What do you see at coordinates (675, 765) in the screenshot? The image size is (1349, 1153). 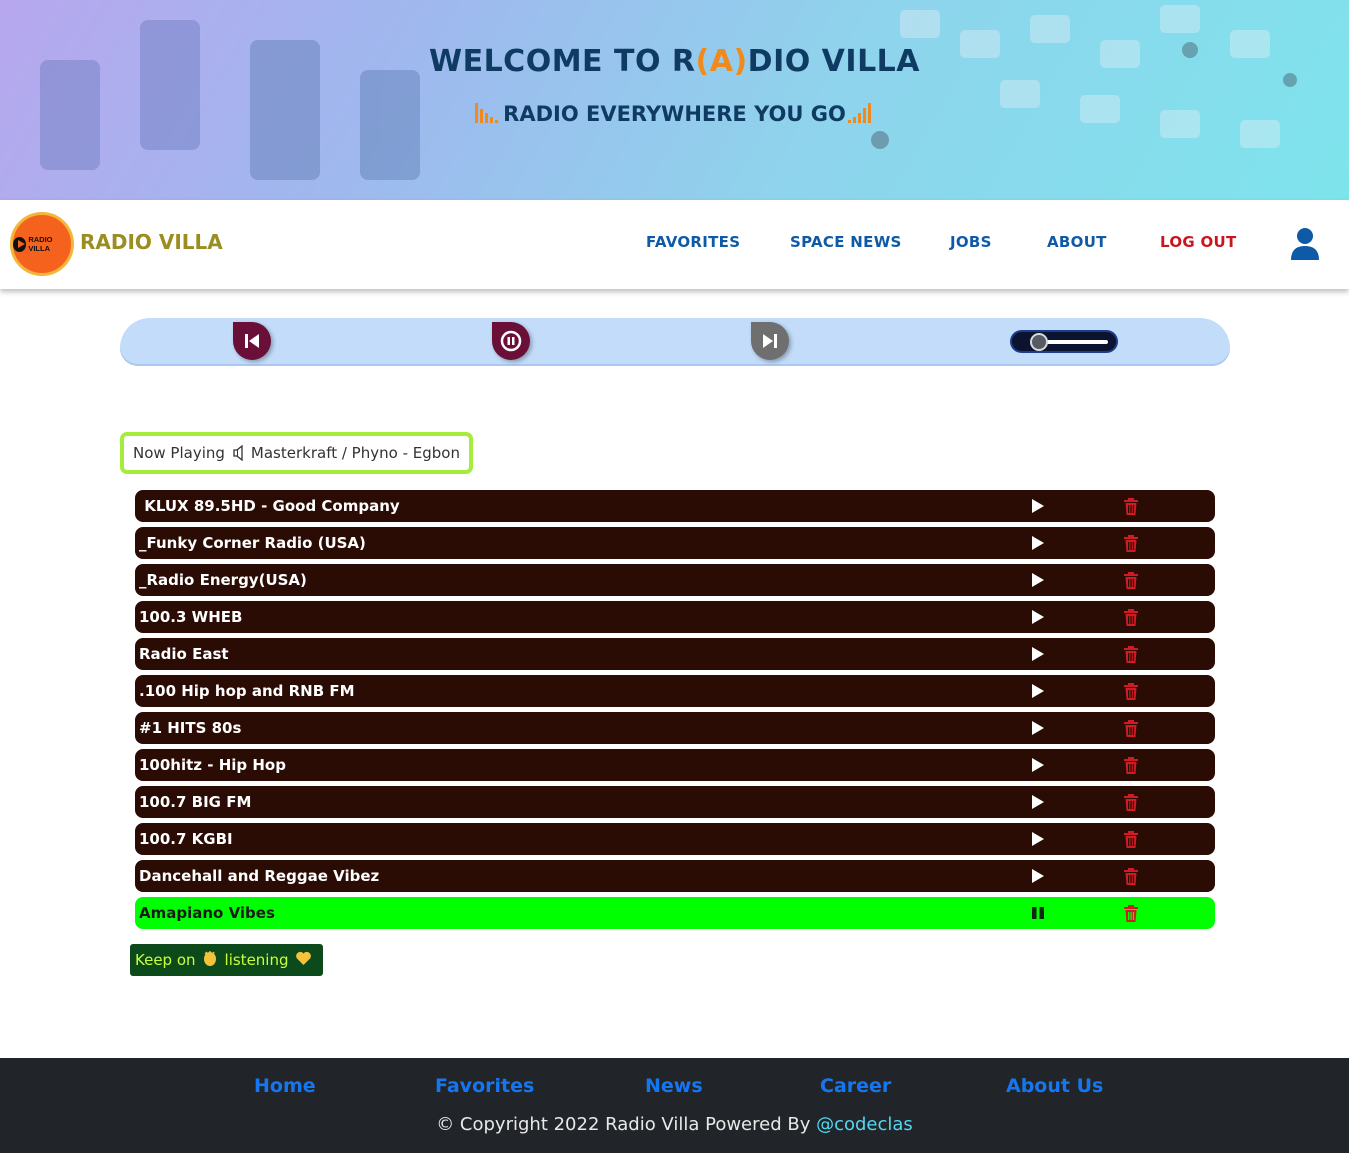 I see `station-row: 100hitz - Hip Hop` at bounding box center [675, 765].